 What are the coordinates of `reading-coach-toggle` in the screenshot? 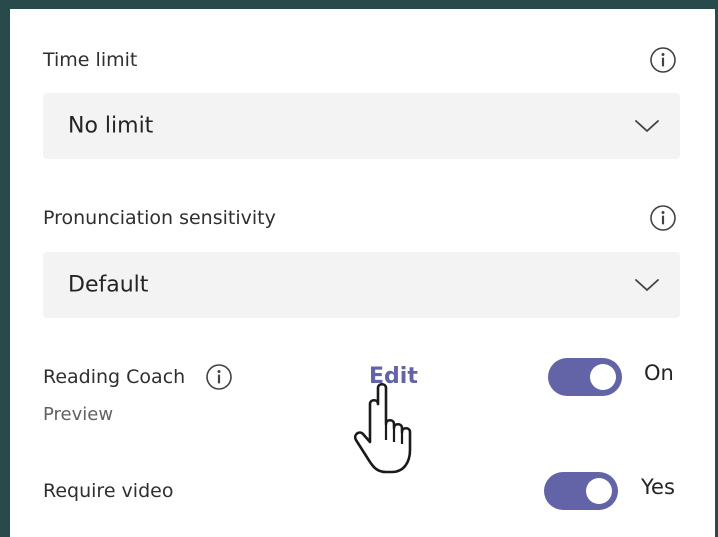 It's located at (585, 377).